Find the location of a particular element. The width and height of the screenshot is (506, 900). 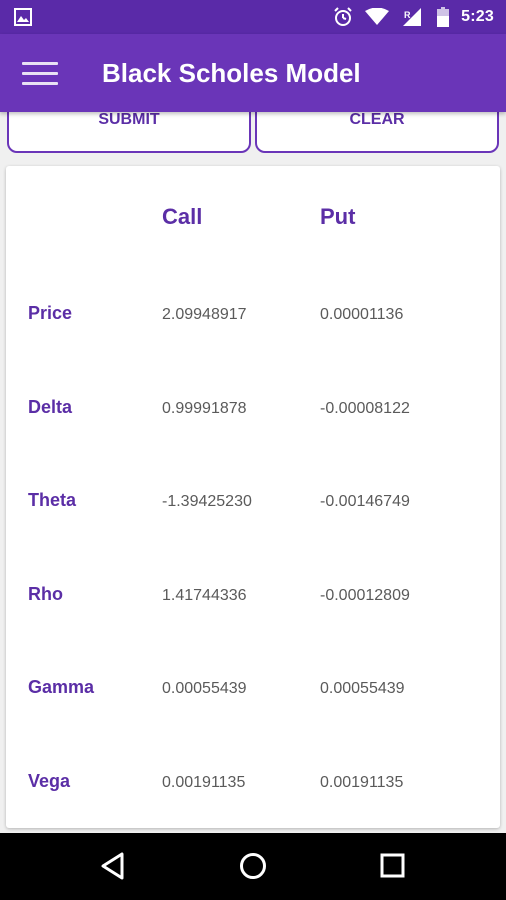

theta-call-value: -1.39425230 is located at coordinates (207, 501).